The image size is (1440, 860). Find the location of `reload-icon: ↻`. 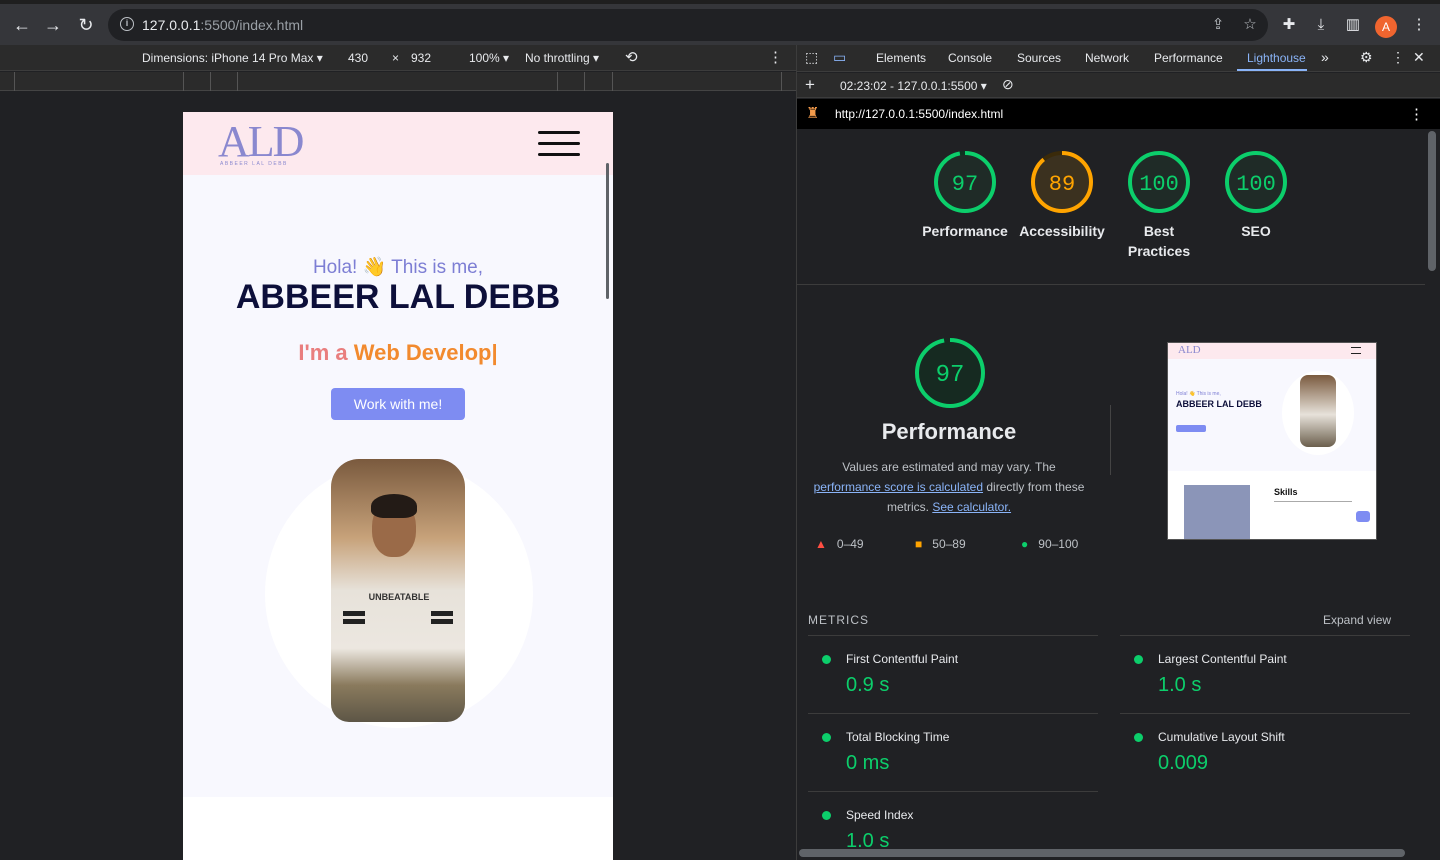

reload-icon: ↻ is located at coordinates (86, 25).